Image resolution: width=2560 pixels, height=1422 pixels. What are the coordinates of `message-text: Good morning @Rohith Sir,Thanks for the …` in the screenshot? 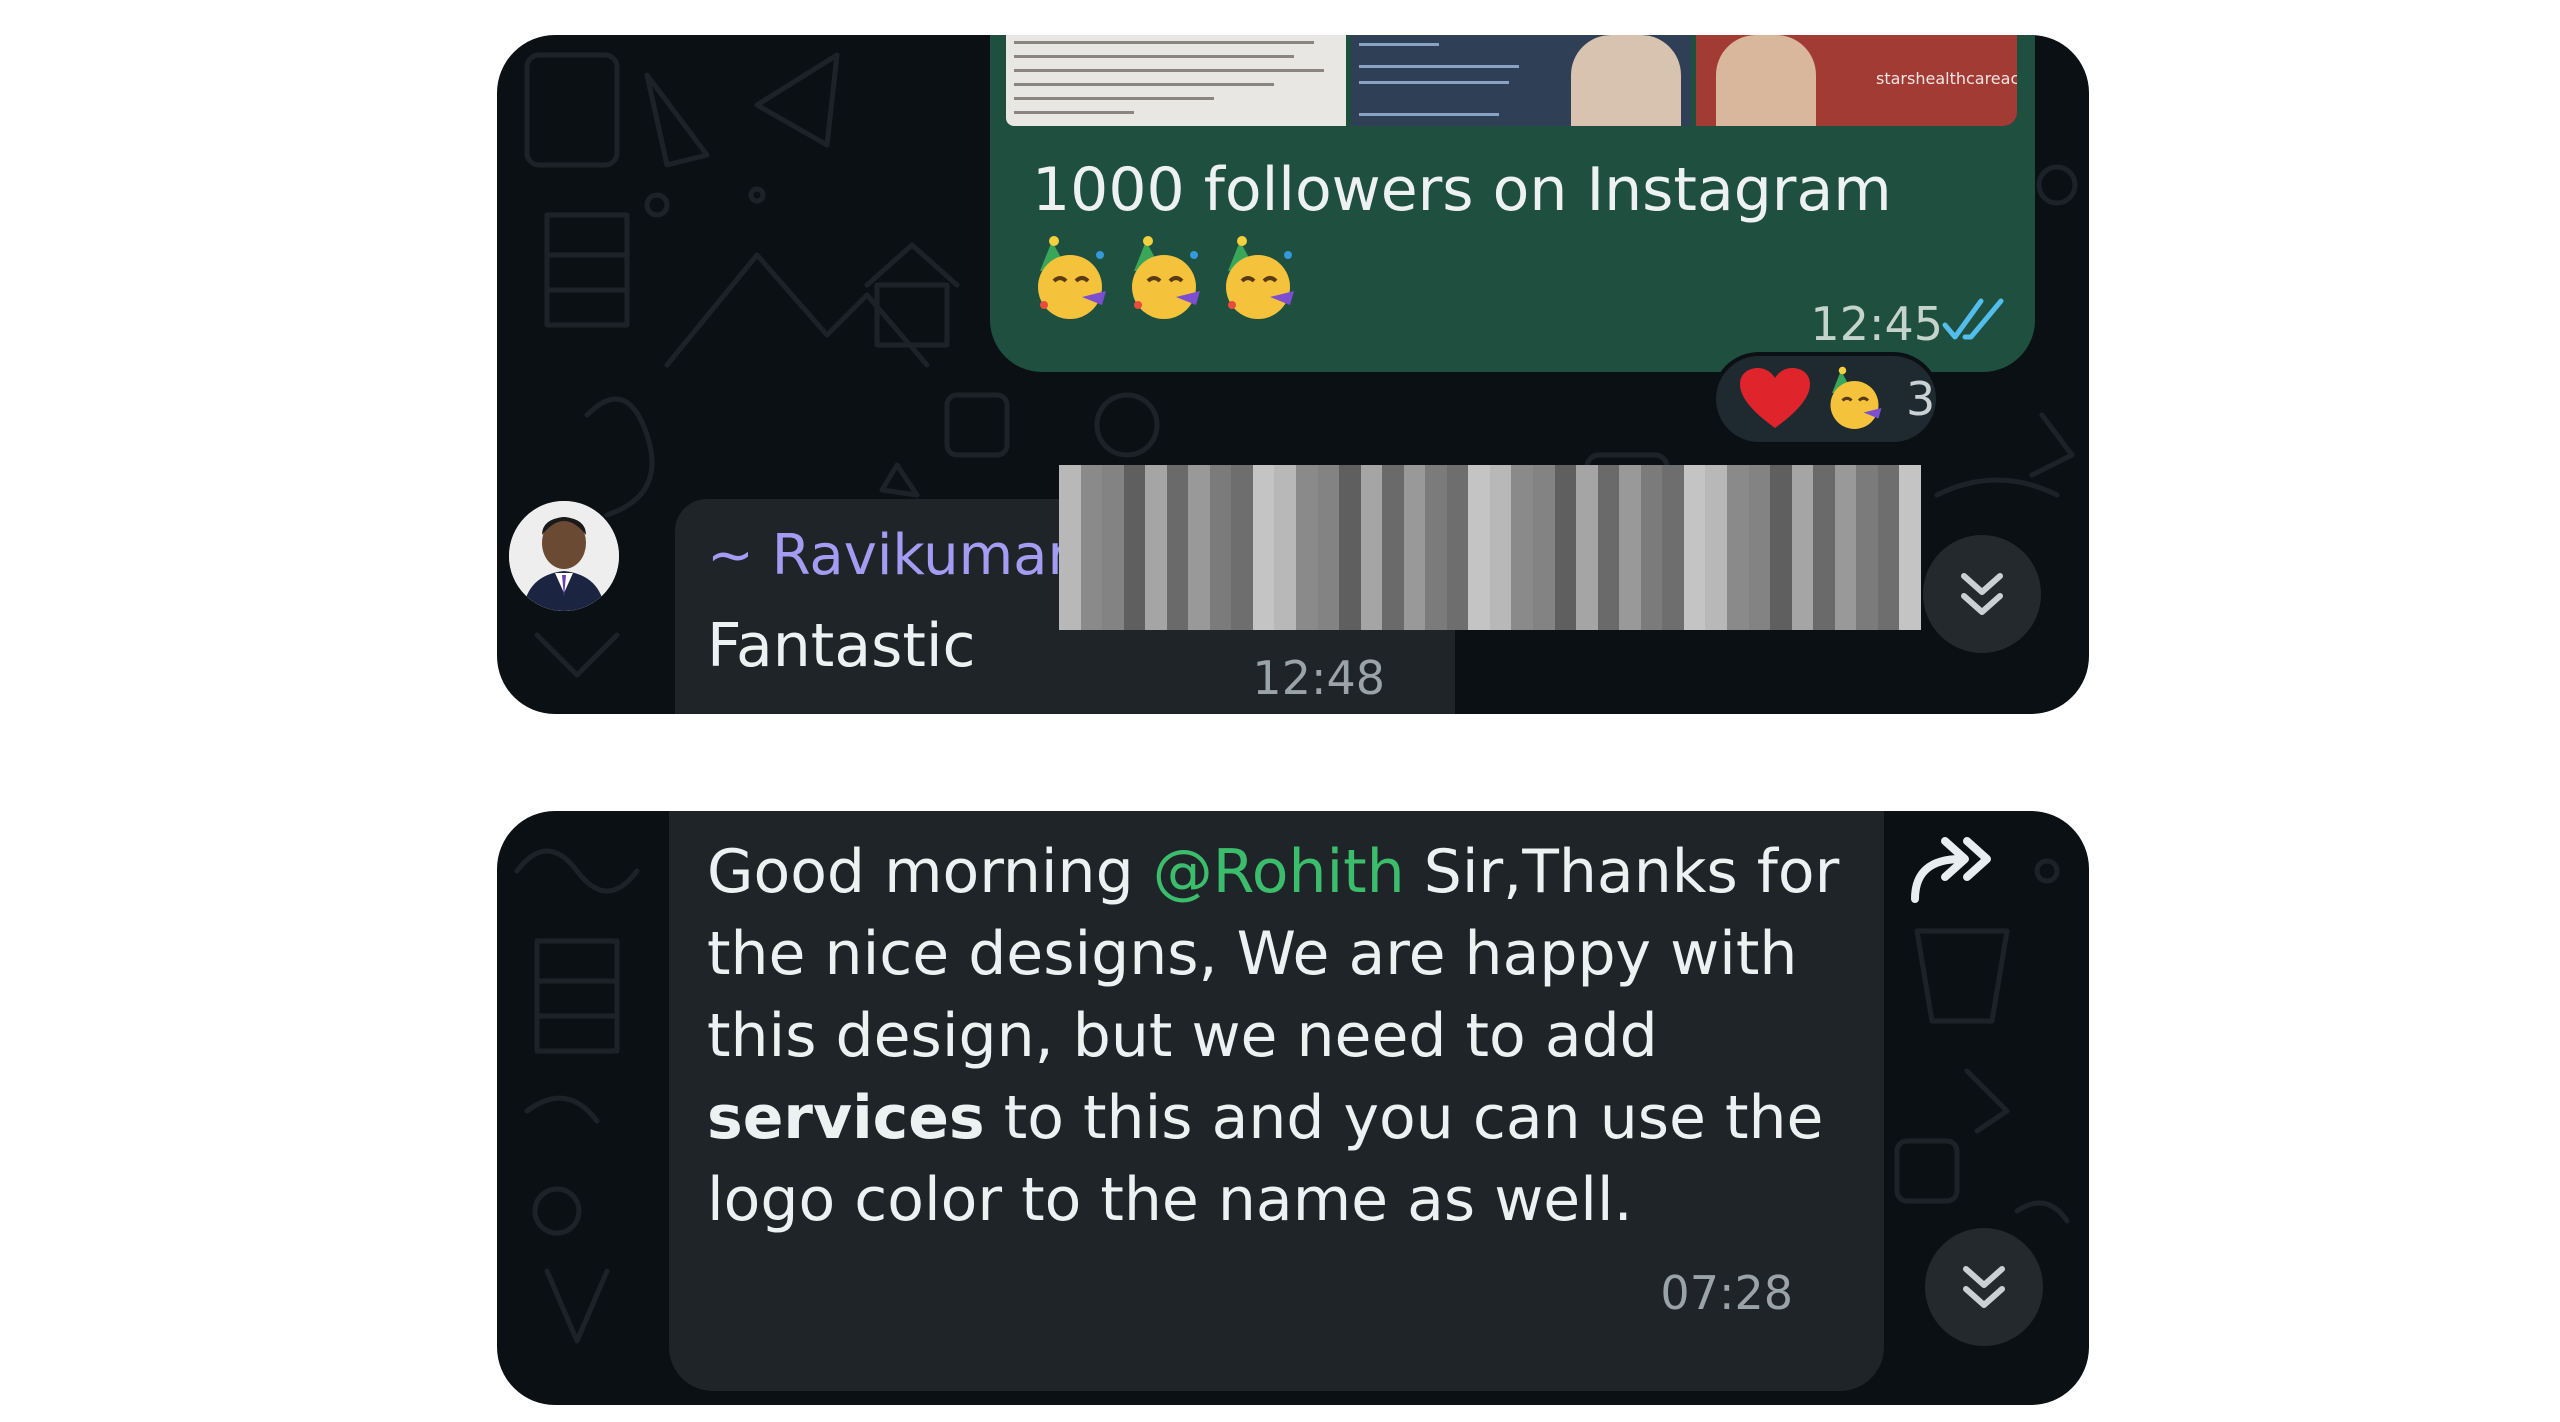 It's located at (1282, 1036).